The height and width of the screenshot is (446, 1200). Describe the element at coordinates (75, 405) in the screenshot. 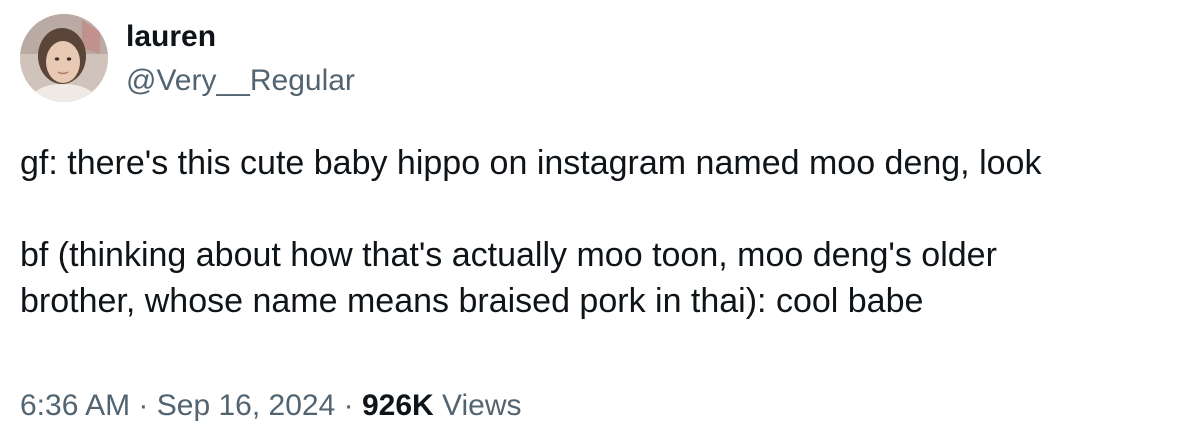

I see `tweet-time: 6:36 AM` at that location.